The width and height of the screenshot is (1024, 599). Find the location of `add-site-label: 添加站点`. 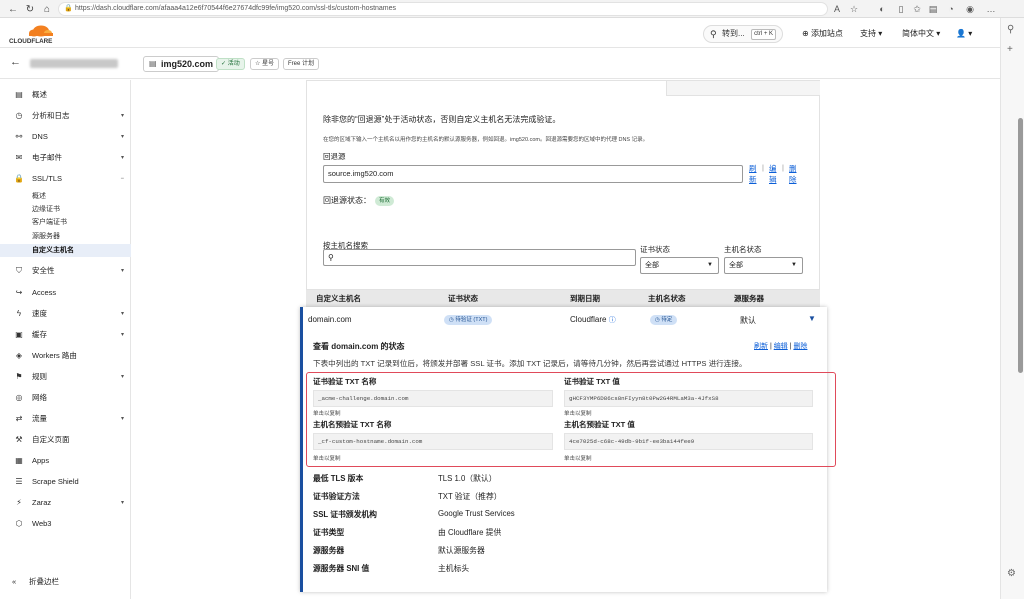

add-site-label: 添加站点 is located at coordinates (826, 33).